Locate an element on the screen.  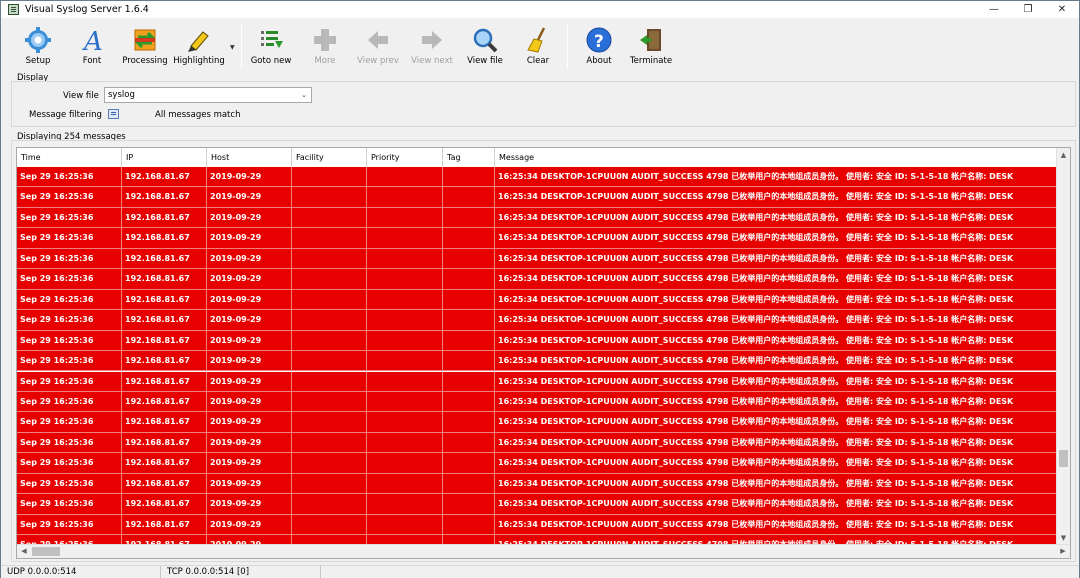
column-header-facility: Facility is located at coordinates (329, 157).